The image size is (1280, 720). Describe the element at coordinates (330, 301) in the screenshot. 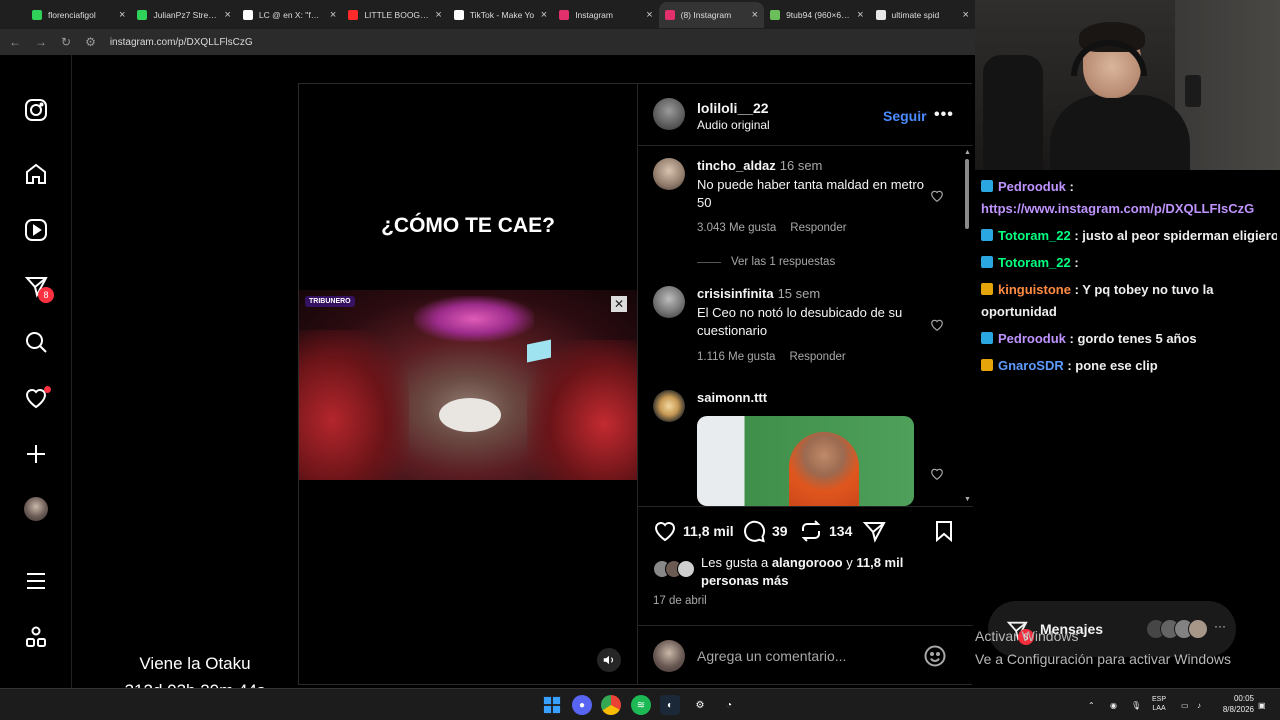

I see `video-logo: TRIBUNERO` at that location.